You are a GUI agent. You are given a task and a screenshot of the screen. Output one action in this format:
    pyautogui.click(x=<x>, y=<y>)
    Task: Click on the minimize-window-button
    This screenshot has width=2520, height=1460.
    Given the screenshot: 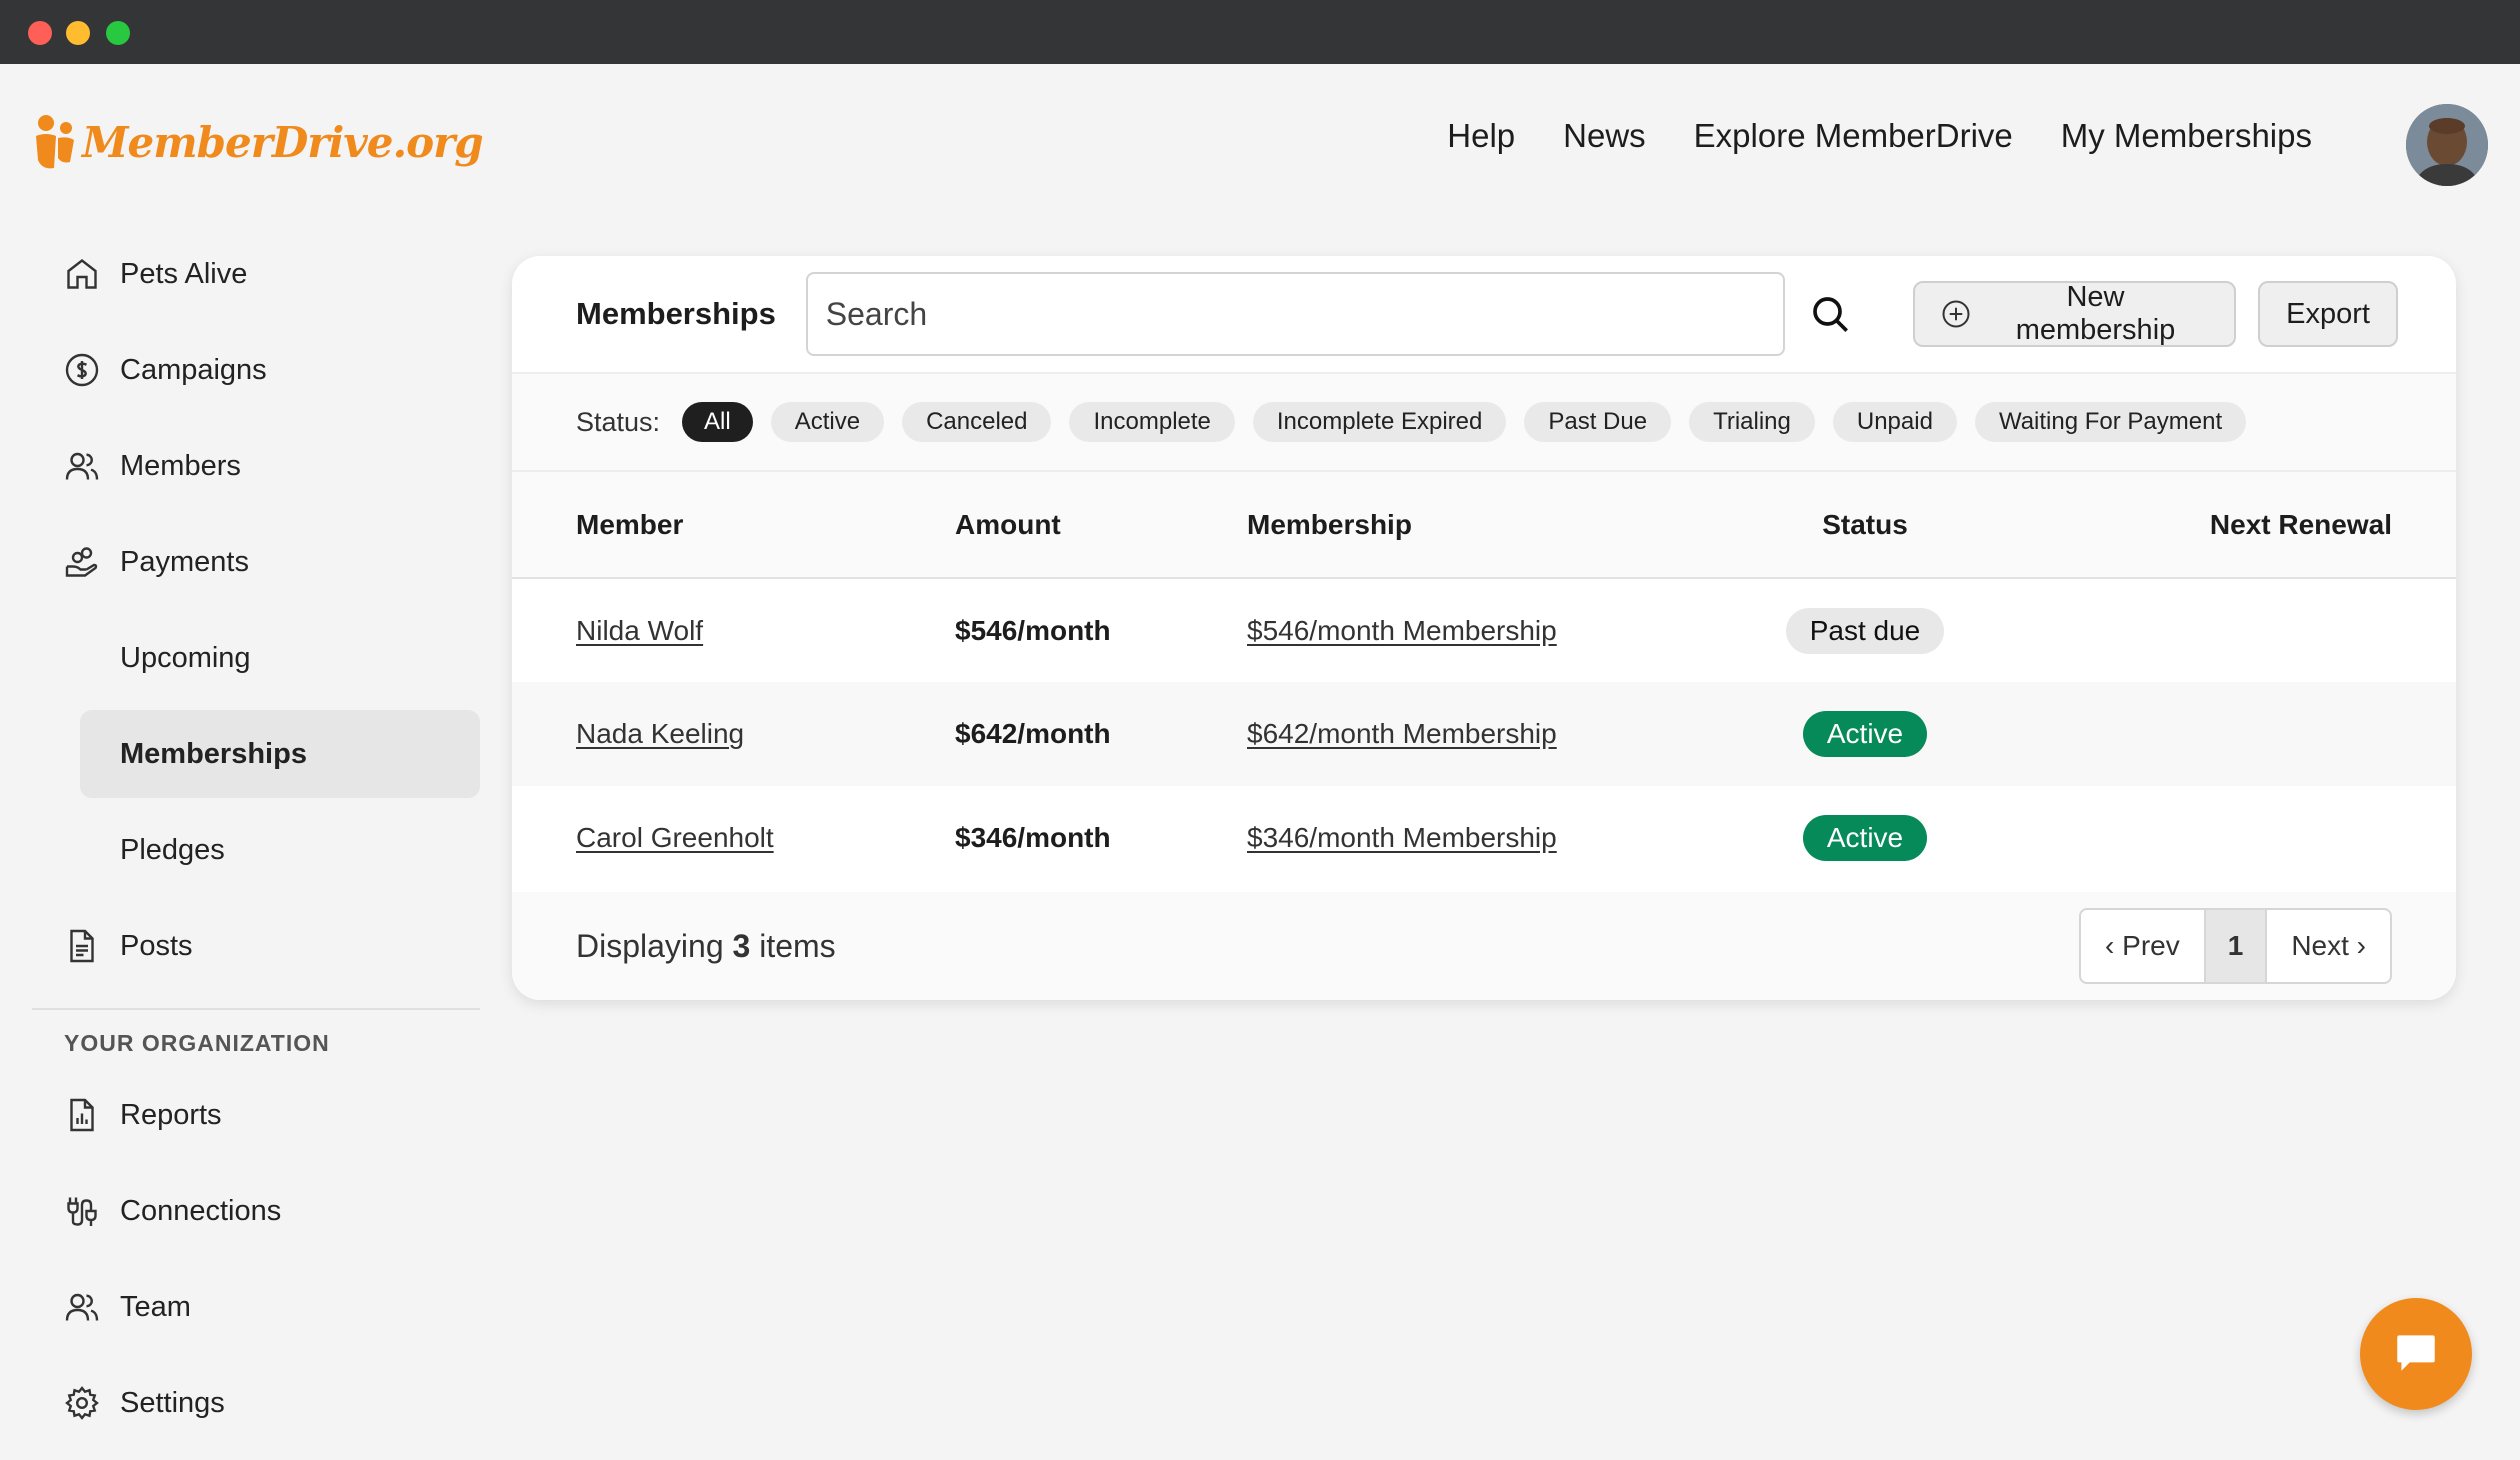 What is the action you would take?
    pyautogui.click(x=78, y=33)
    